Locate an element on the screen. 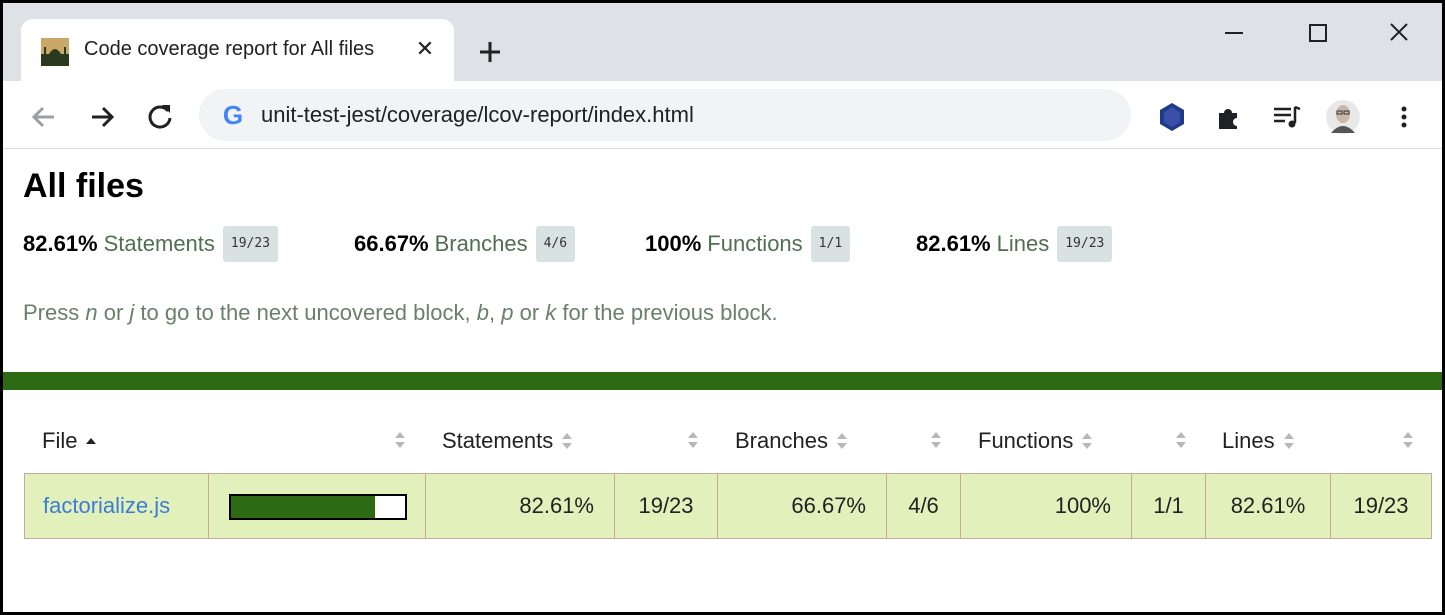 The height and width of the screenshot is (615, 1445). summary-label: Lines is located at coordinates (1023, 243).